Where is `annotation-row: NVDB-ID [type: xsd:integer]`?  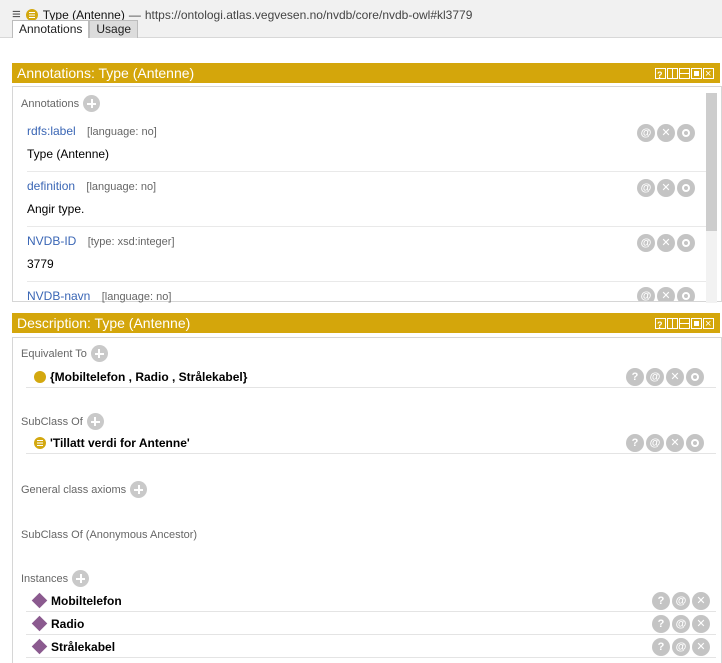 annotation-row: NVDB-ID [type: xsd:integer] is located at coordinates (101, 241).